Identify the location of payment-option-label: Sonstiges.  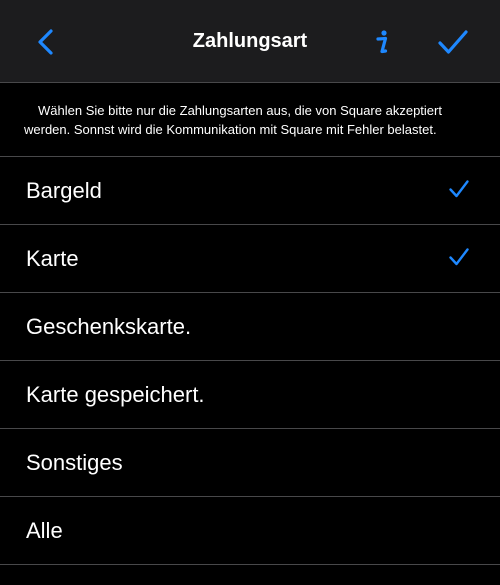
(74, 462).